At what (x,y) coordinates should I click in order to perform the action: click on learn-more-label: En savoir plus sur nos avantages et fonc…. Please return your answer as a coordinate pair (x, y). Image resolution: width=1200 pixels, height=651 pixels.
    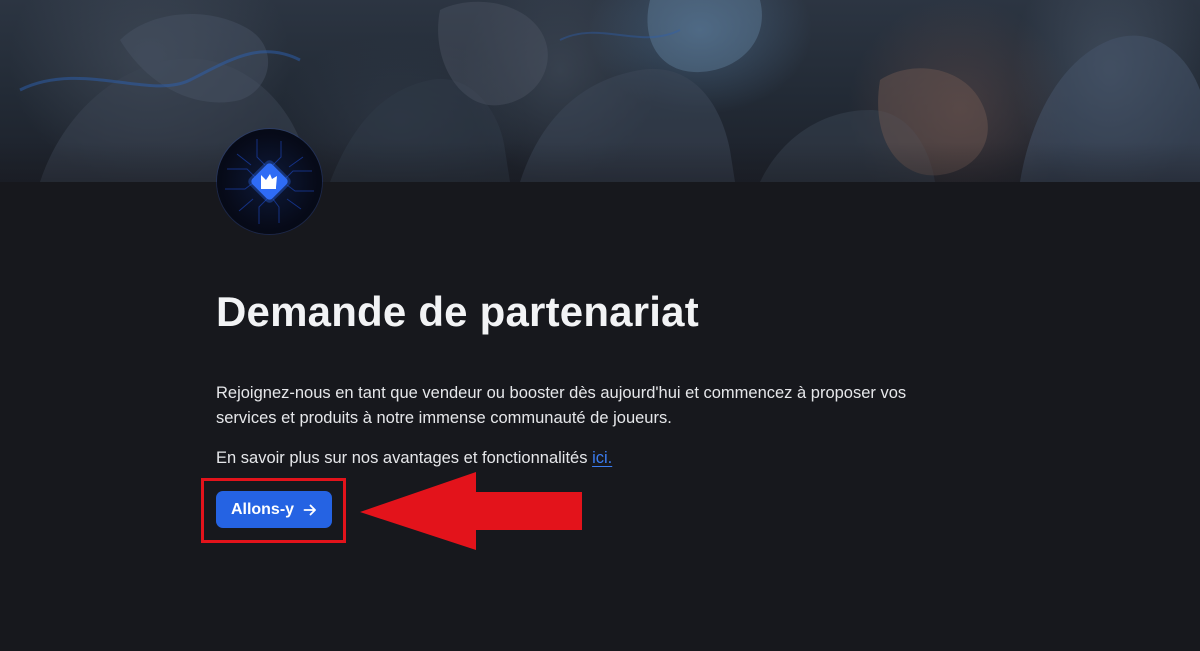
    Looking at the image, I should click on (402, 458).